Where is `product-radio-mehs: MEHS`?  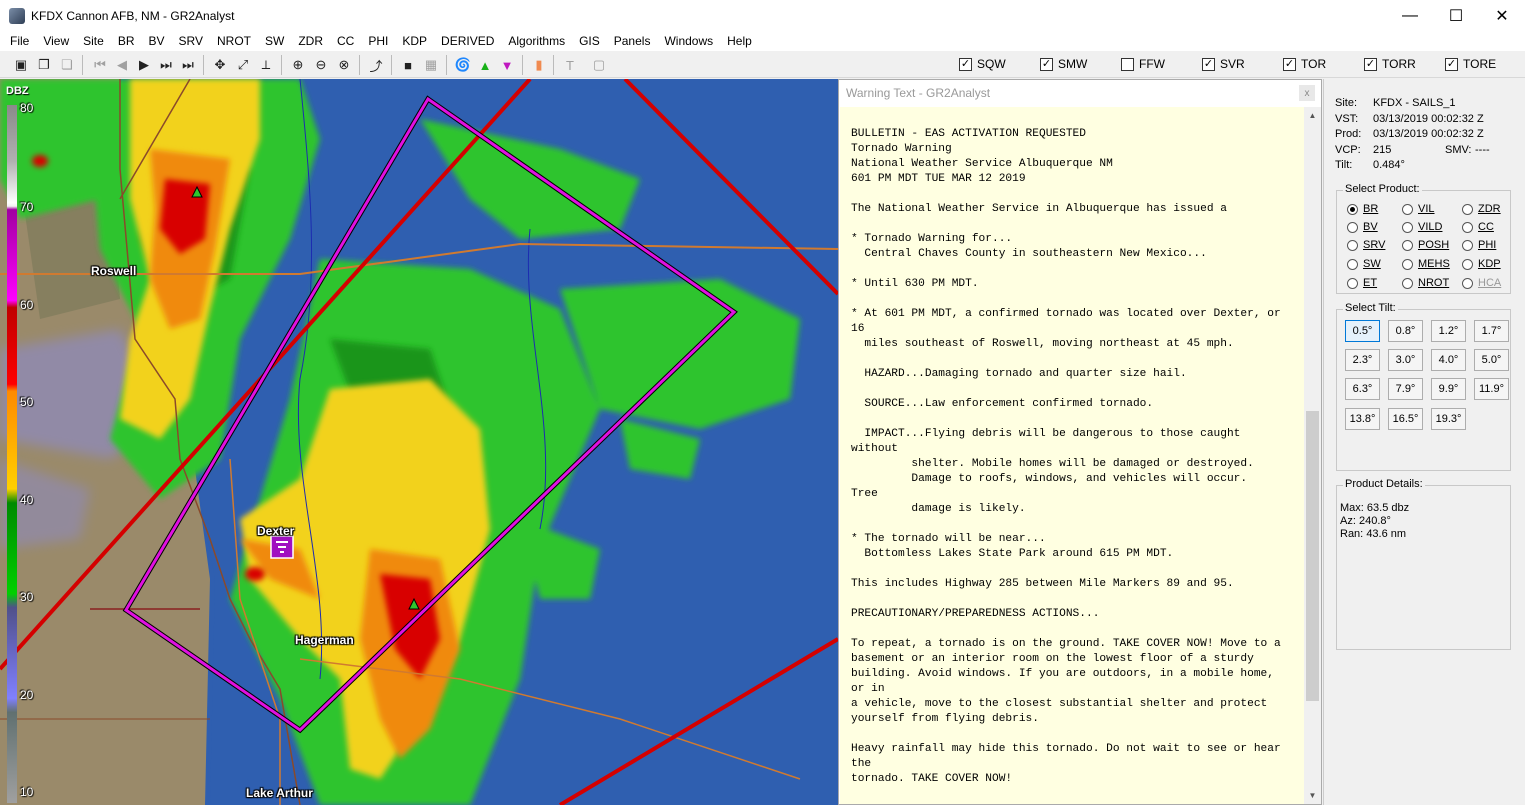 product-radio-mehs: MEHS is located at coordinates (1426, 264).